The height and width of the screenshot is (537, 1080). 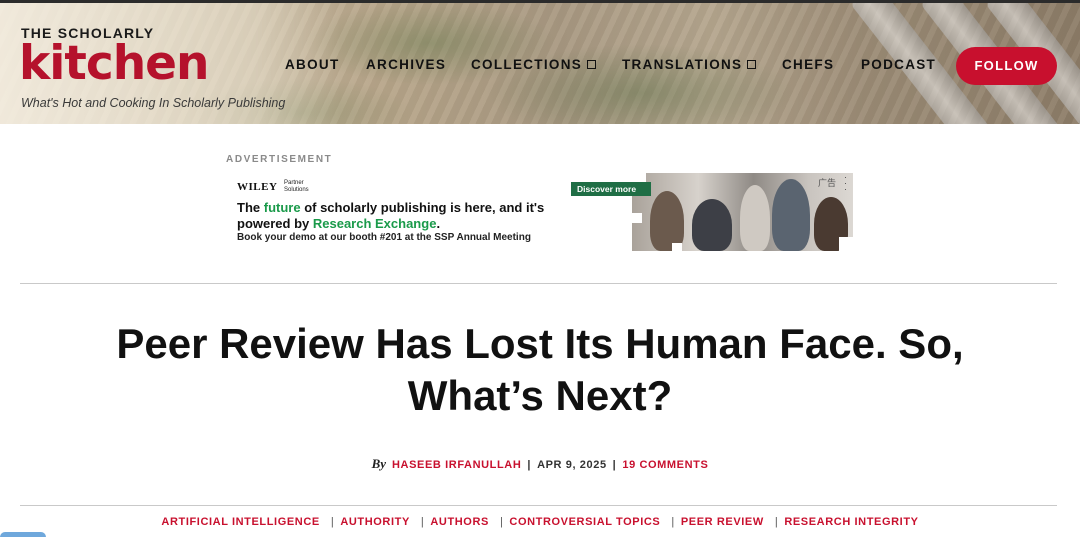 What do you see at coordinates (114, 63) in the screenshot?
I see `logo-main-text: kitchen` at bounding box center [114, 63].